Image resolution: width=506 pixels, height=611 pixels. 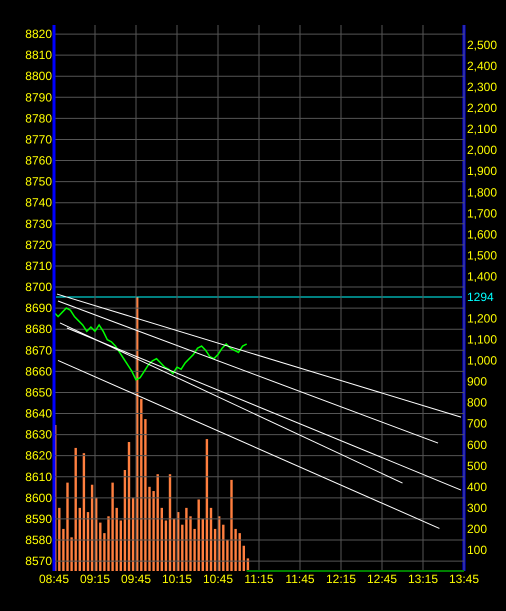 What do you see at coordinates (482, 108) in the screenshot?
I see `axis-label: 2,200` at bounding box center [482, 108].